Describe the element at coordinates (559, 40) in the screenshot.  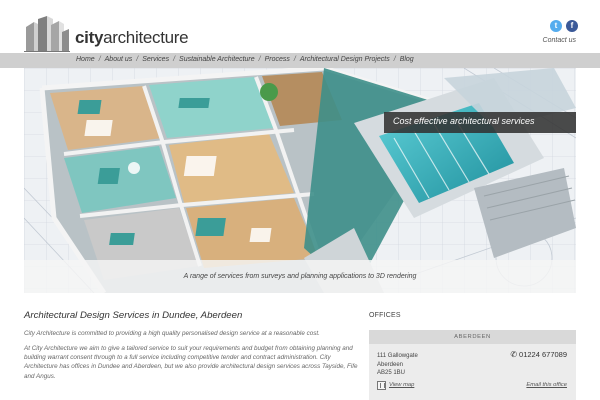
I see `contact-us-link: Contact us` at that location.